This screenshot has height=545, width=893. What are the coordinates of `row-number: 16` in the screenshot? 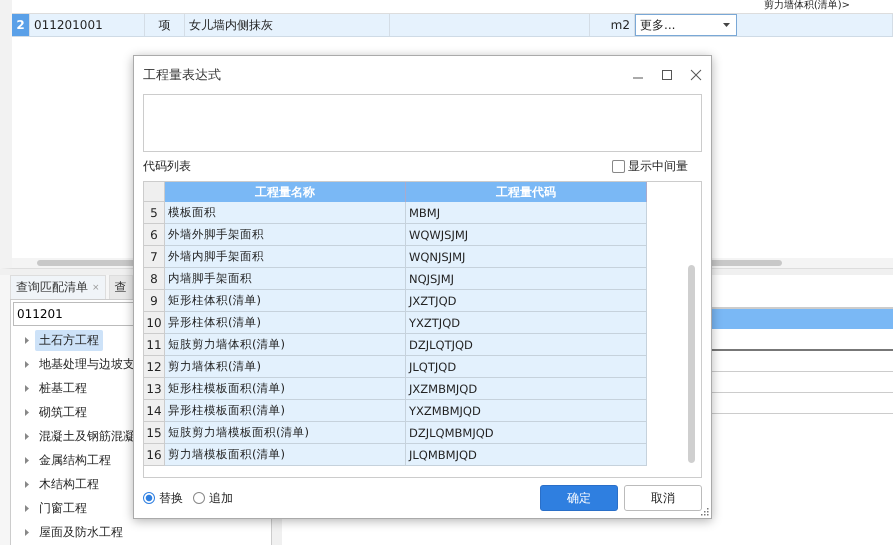 It's located at (154, 455).